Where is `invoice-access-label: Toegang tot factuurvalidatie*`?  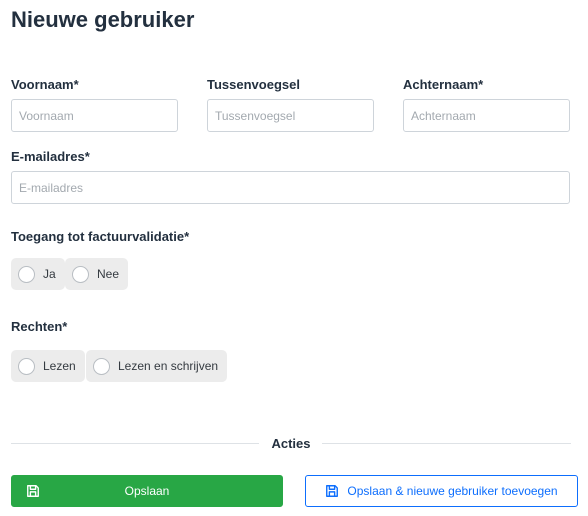 invoice-access-label: Toegang tot factuurvalidatie* is located at coordinates (100, 236).